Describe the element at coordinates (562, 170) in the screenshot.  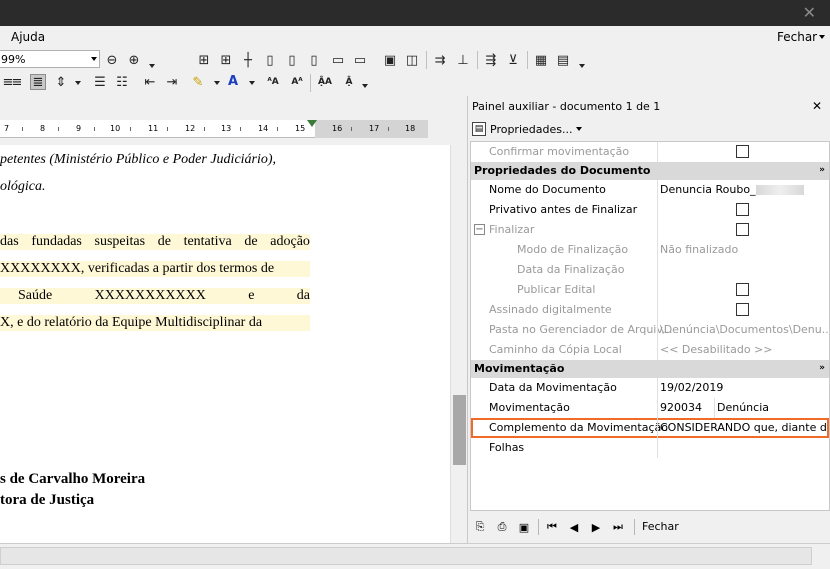
I see `section-label: Propriedades do Documento` at that location.